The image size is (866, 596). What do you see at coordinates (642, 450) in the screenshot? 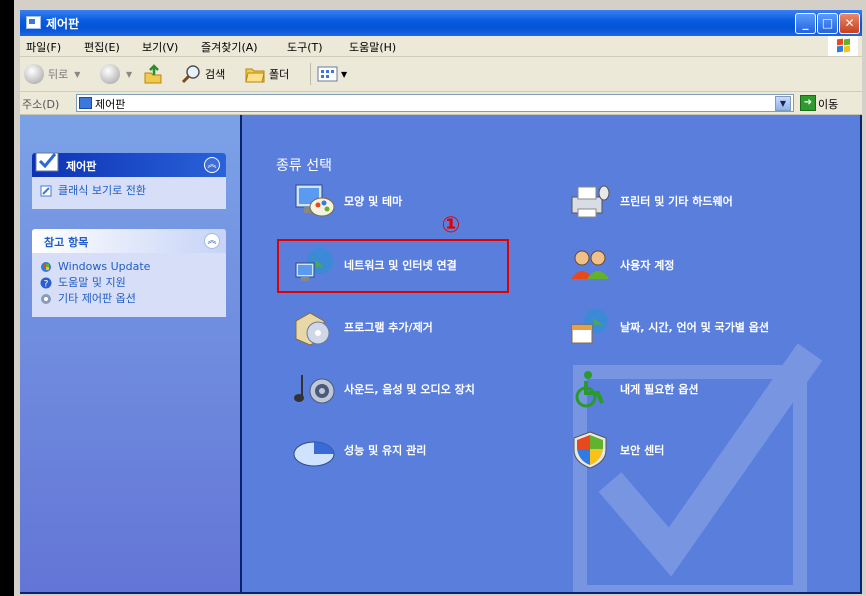
I see `security-center-label: 보안 센터` at bounding box center [642, 450].